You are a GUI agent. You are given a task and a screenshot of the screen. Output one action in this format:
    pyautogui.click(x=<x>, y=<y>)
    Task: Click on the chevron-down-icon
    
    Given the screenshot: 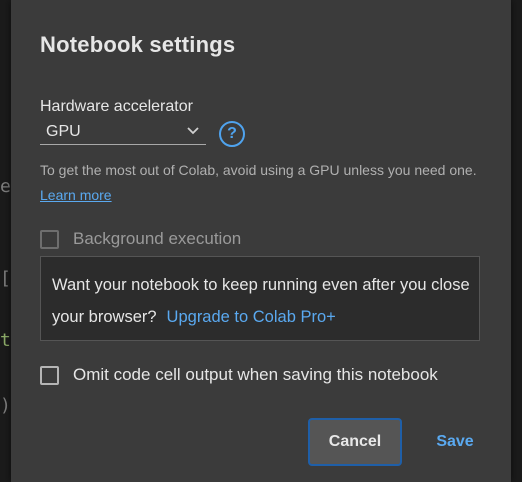 What is the action you would take?
    pyautogui.click(x=193, y=131)
    